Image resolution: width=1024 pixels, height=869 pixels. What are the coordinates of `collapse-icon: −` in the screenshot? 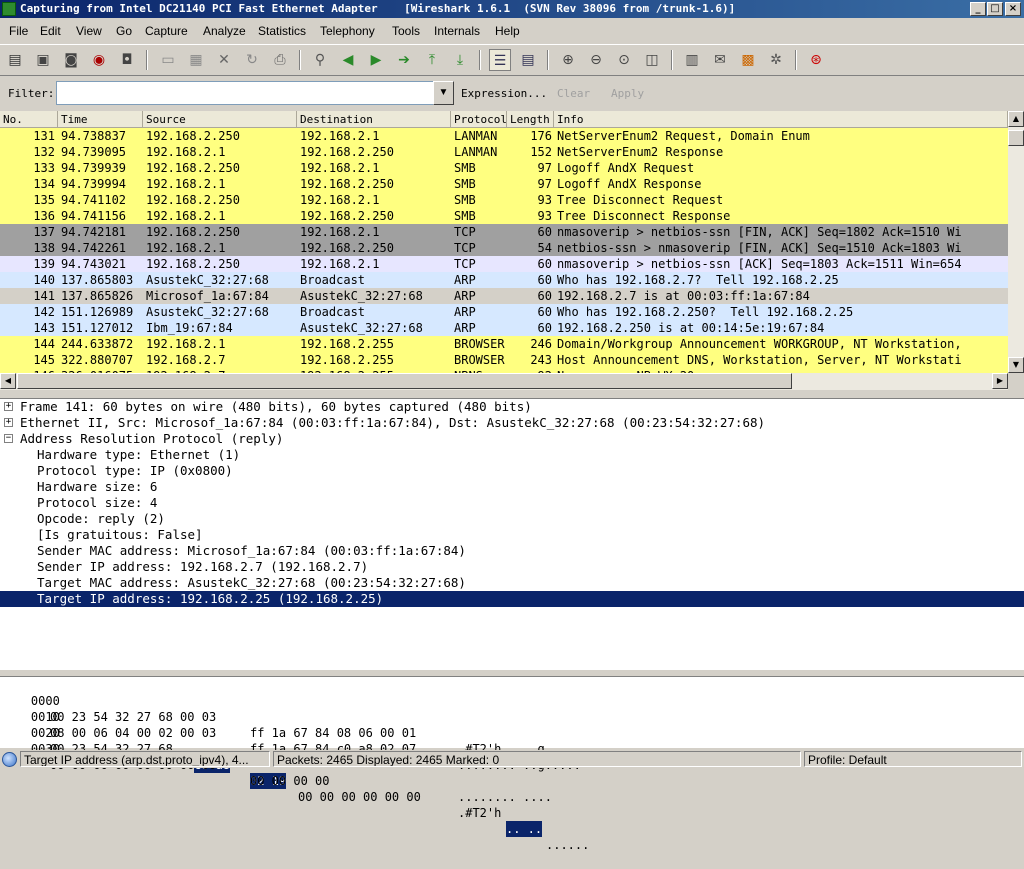 It's located at (8, 438).